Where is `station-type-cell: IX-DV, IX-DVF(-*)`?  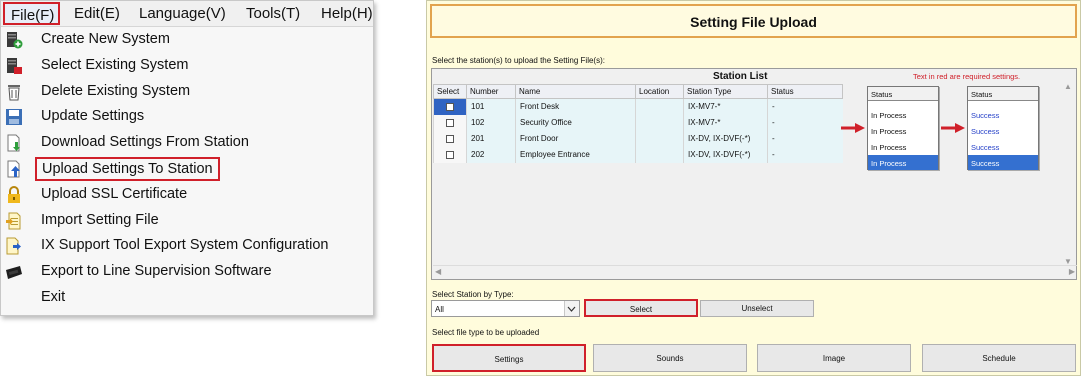 station-type-cell: IX-DV, IX-DVF(-*) is located at coordinates (725, 138).